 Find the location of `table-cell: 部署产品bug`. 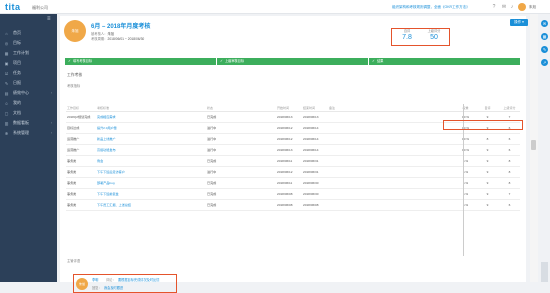

table-cell: 部署产品bug is located at coordinates (151, 183).